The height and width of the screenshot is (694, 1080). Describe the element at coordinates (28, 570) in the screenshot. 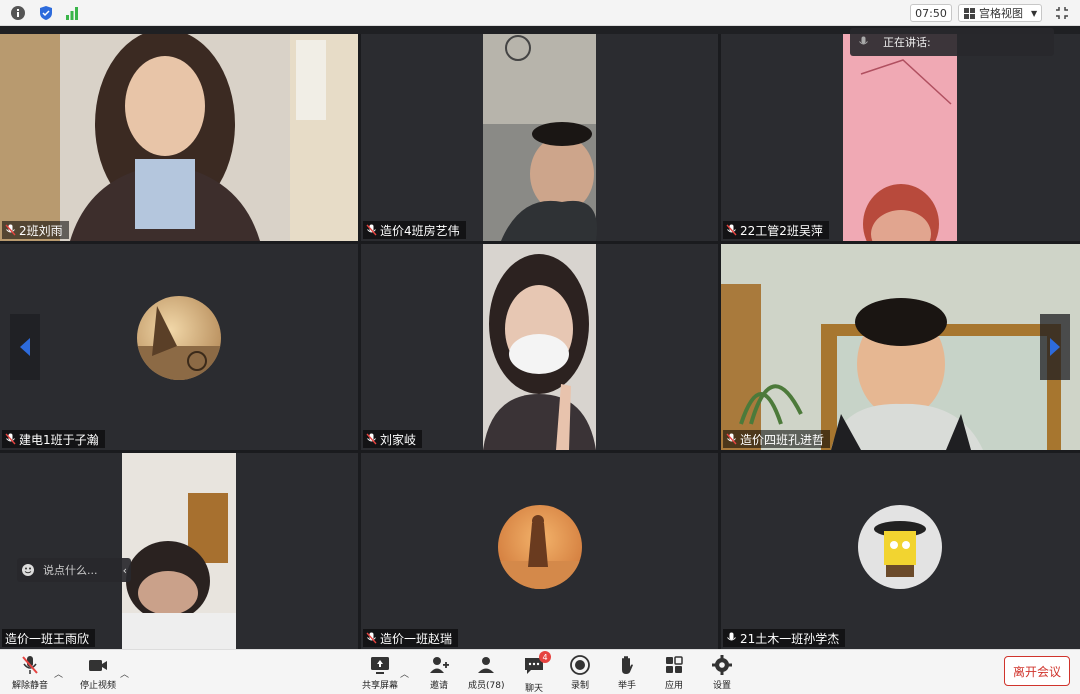

I see `emoji-icon` at that location.